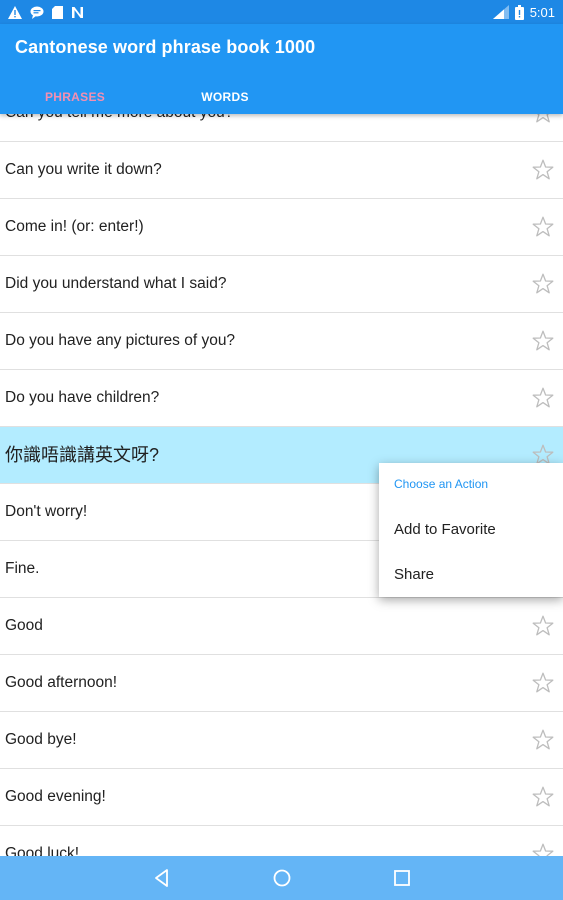 This screenshot has width=563, height=900. I want to click on phrase-row: Good evening!, so click(281, 797).